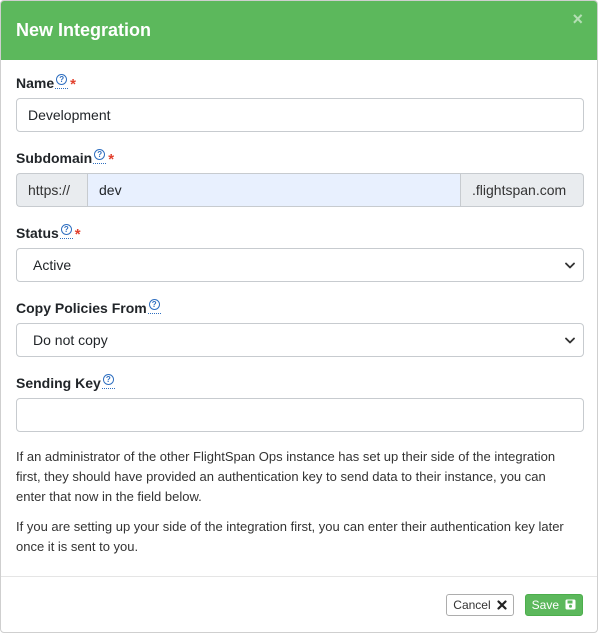  I want to click on modal-header: New Integration ×, so click(299, 30).